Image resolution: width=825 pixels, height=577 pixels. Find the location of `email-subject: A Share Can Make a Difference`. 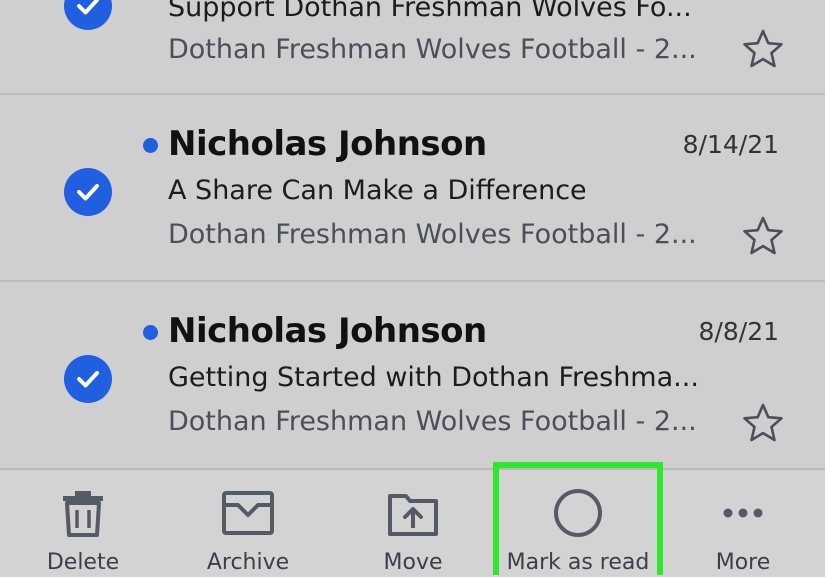

email-subject: A Share Can Make a Difference is located at coordinates (377, 190).